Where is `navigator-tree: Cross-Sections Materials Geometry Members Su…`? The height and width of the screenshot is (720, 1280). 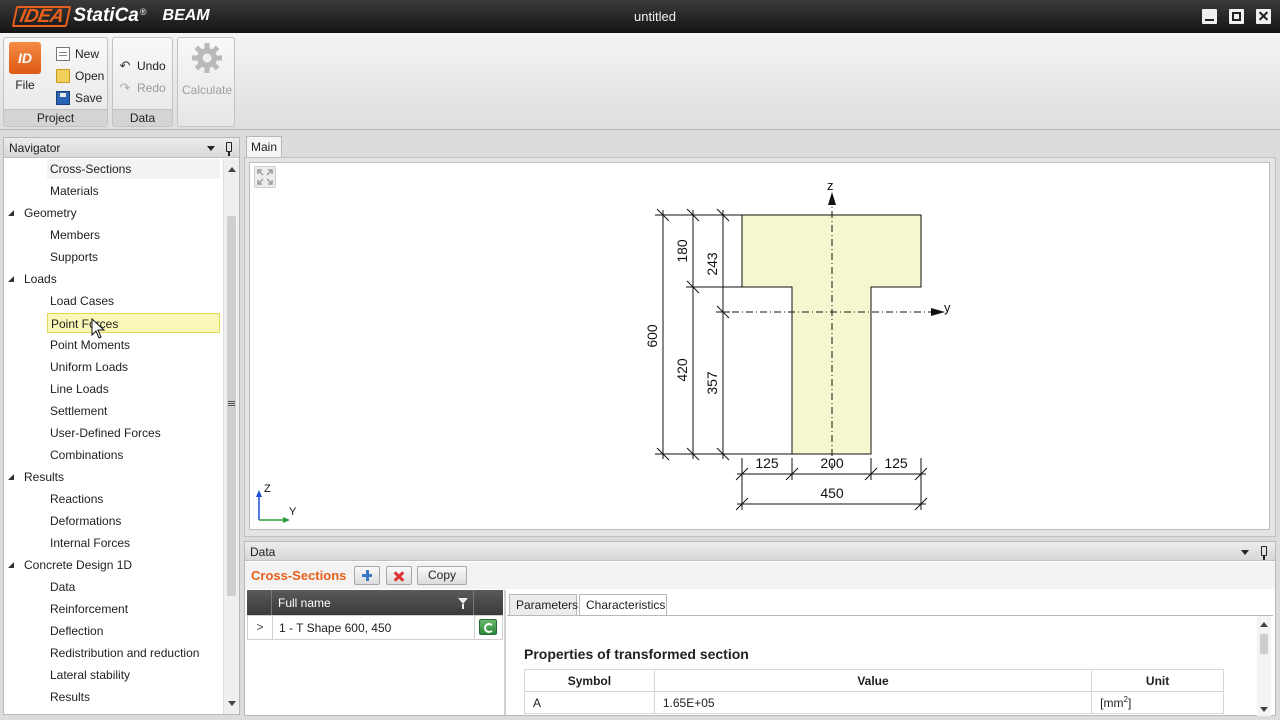 navigator-tree: Cross-Sections Materials Geometry Members Su… is located at coordinates (113, 436).